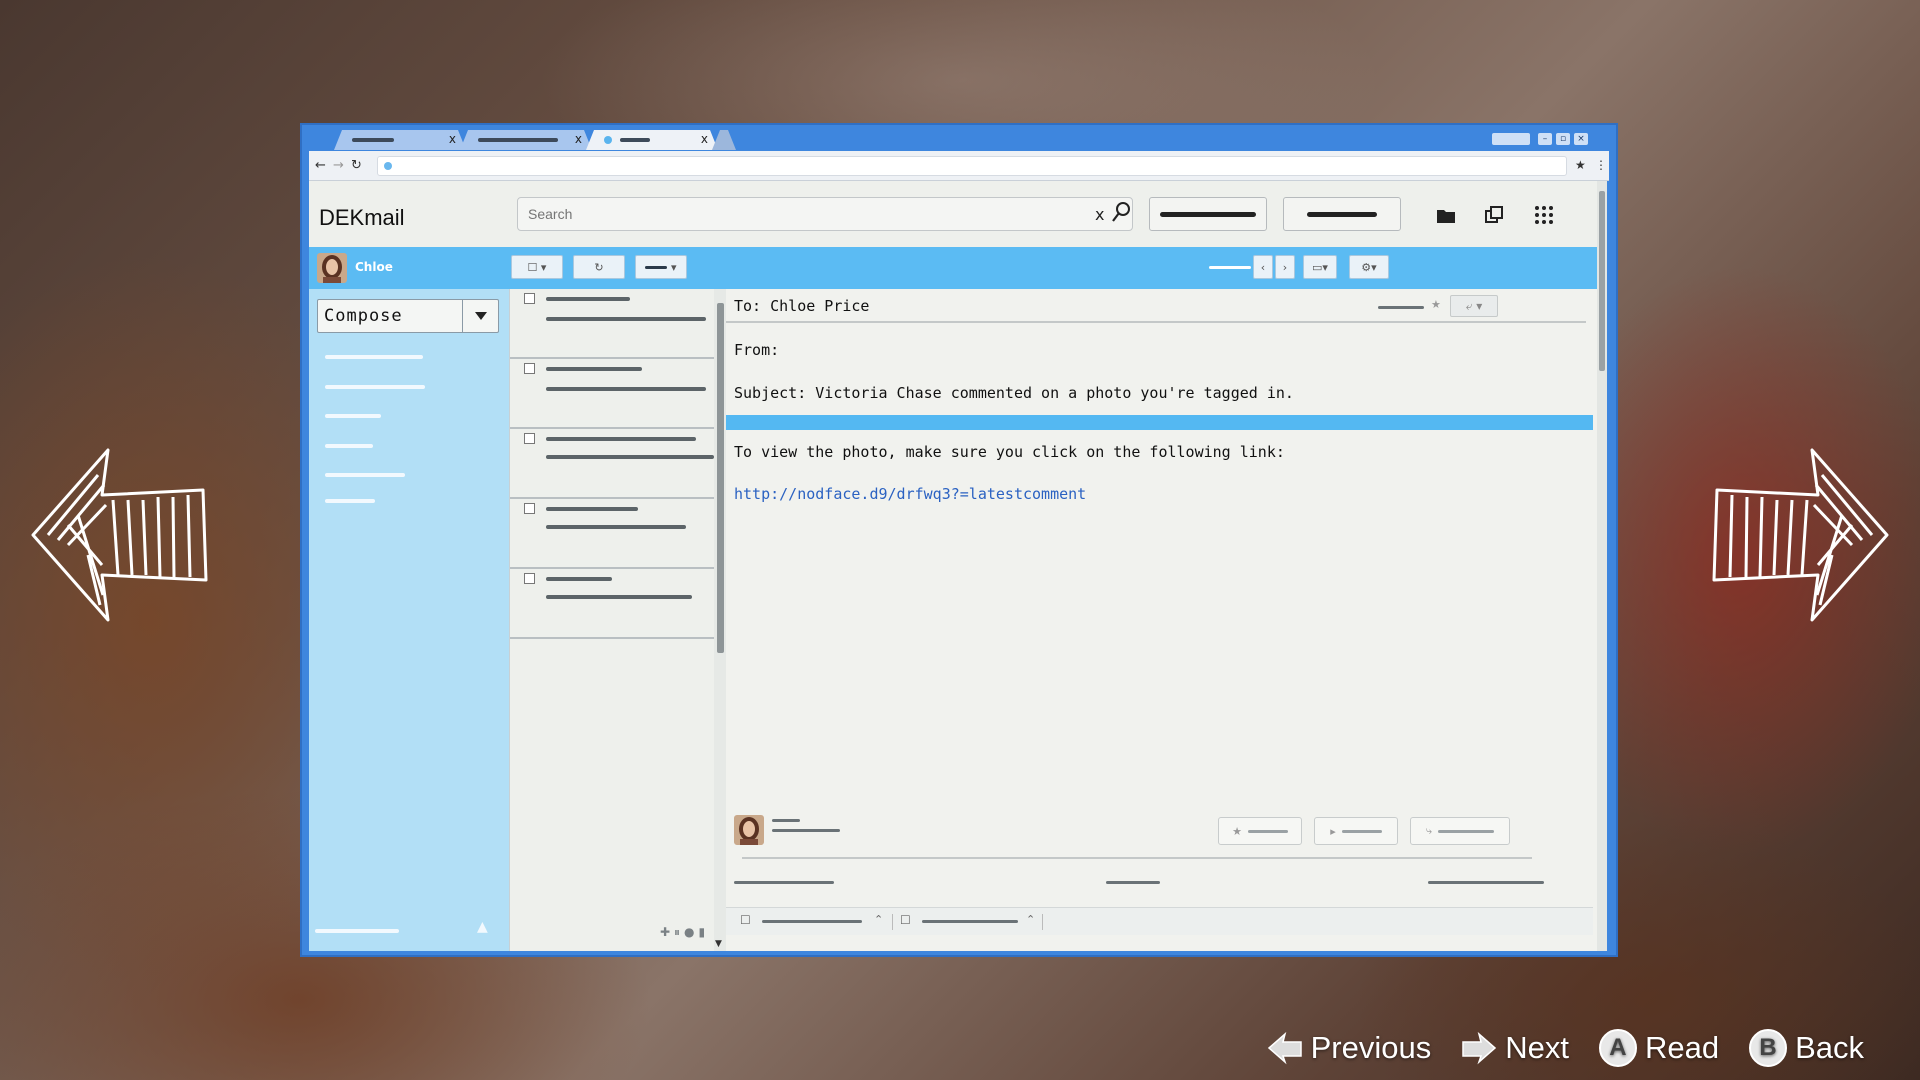 This screenshot has height=1080, width=1920. I want to click on sender-scribble, so click(588, 299).